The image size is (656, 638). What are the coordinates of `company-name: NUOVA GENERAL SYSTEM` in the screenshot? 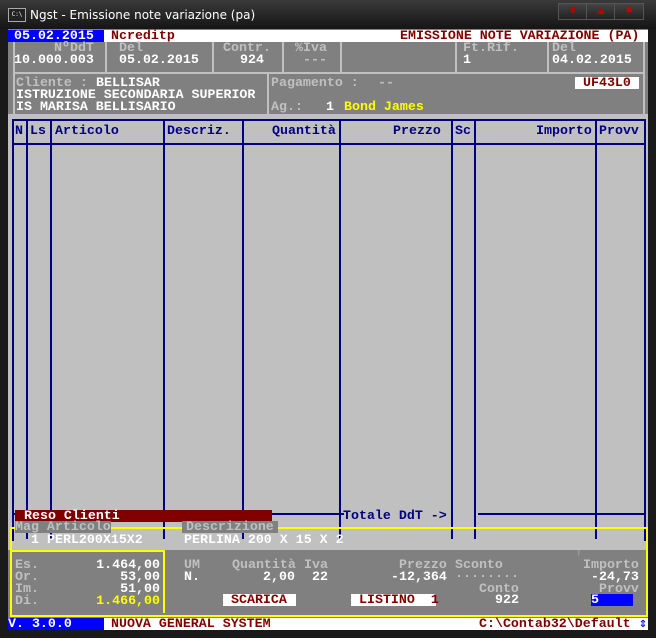 It's located at (191, 623).